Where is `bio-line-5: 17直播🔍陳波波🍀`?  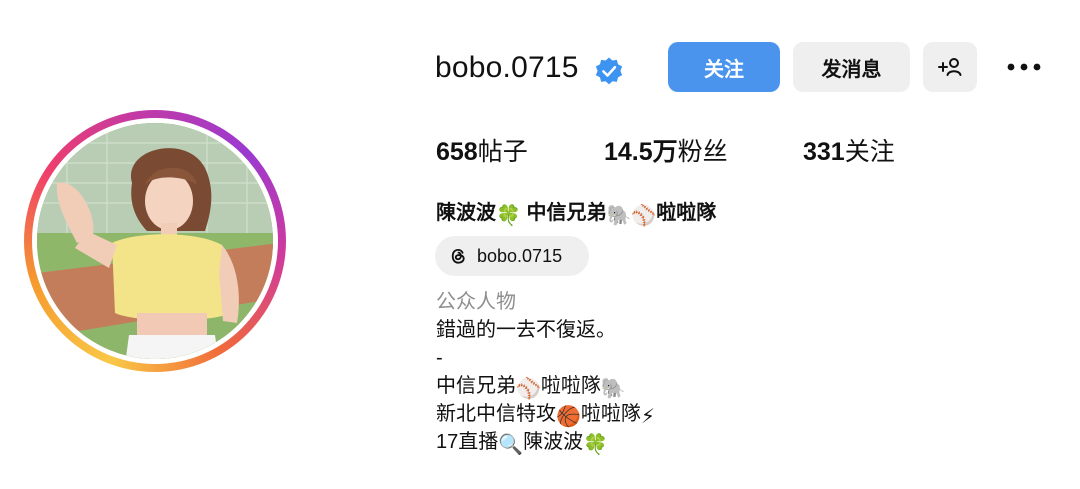 bio-line-5: 17直播🔍陳波波🍀 is located at coordinates (522, 443).